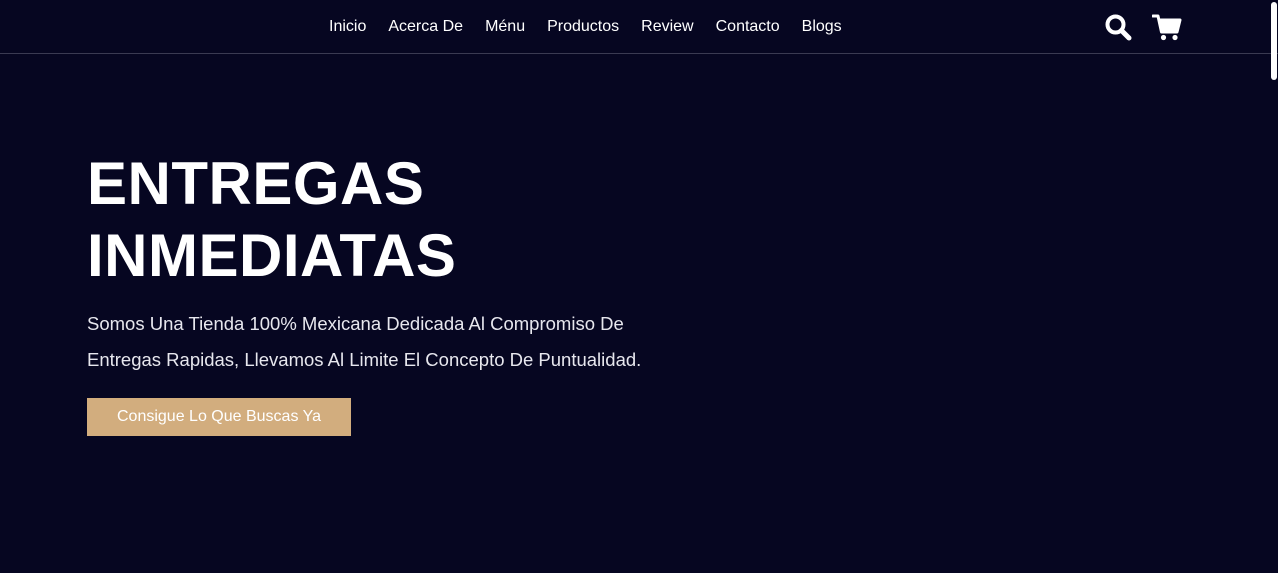 The image size is (1278, 573). Describe the element at coordinates (347, 27) in the screenshot. I see `nav-item-inicio: Inicio` at that location.